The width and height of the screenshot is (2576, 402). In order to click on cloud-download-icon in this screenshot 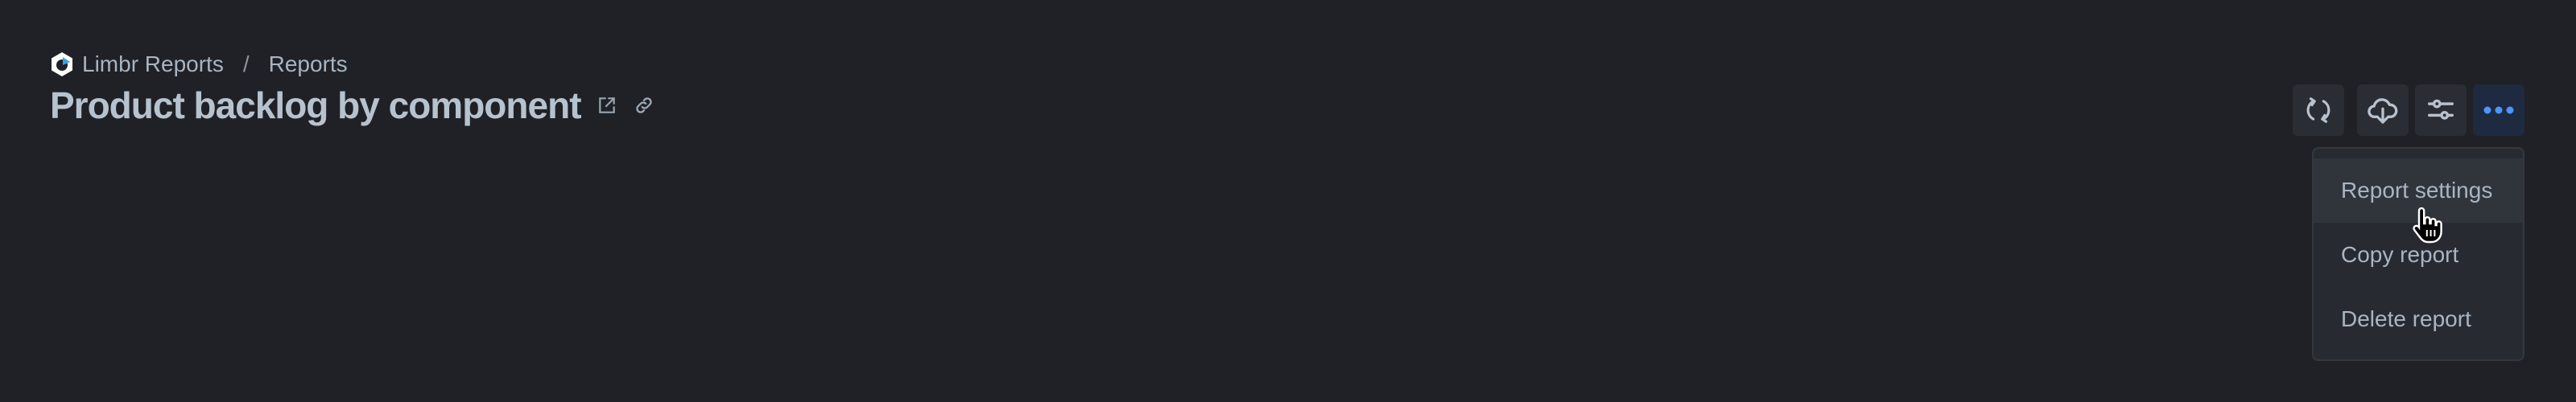, I will do `click(2383, 111)`.